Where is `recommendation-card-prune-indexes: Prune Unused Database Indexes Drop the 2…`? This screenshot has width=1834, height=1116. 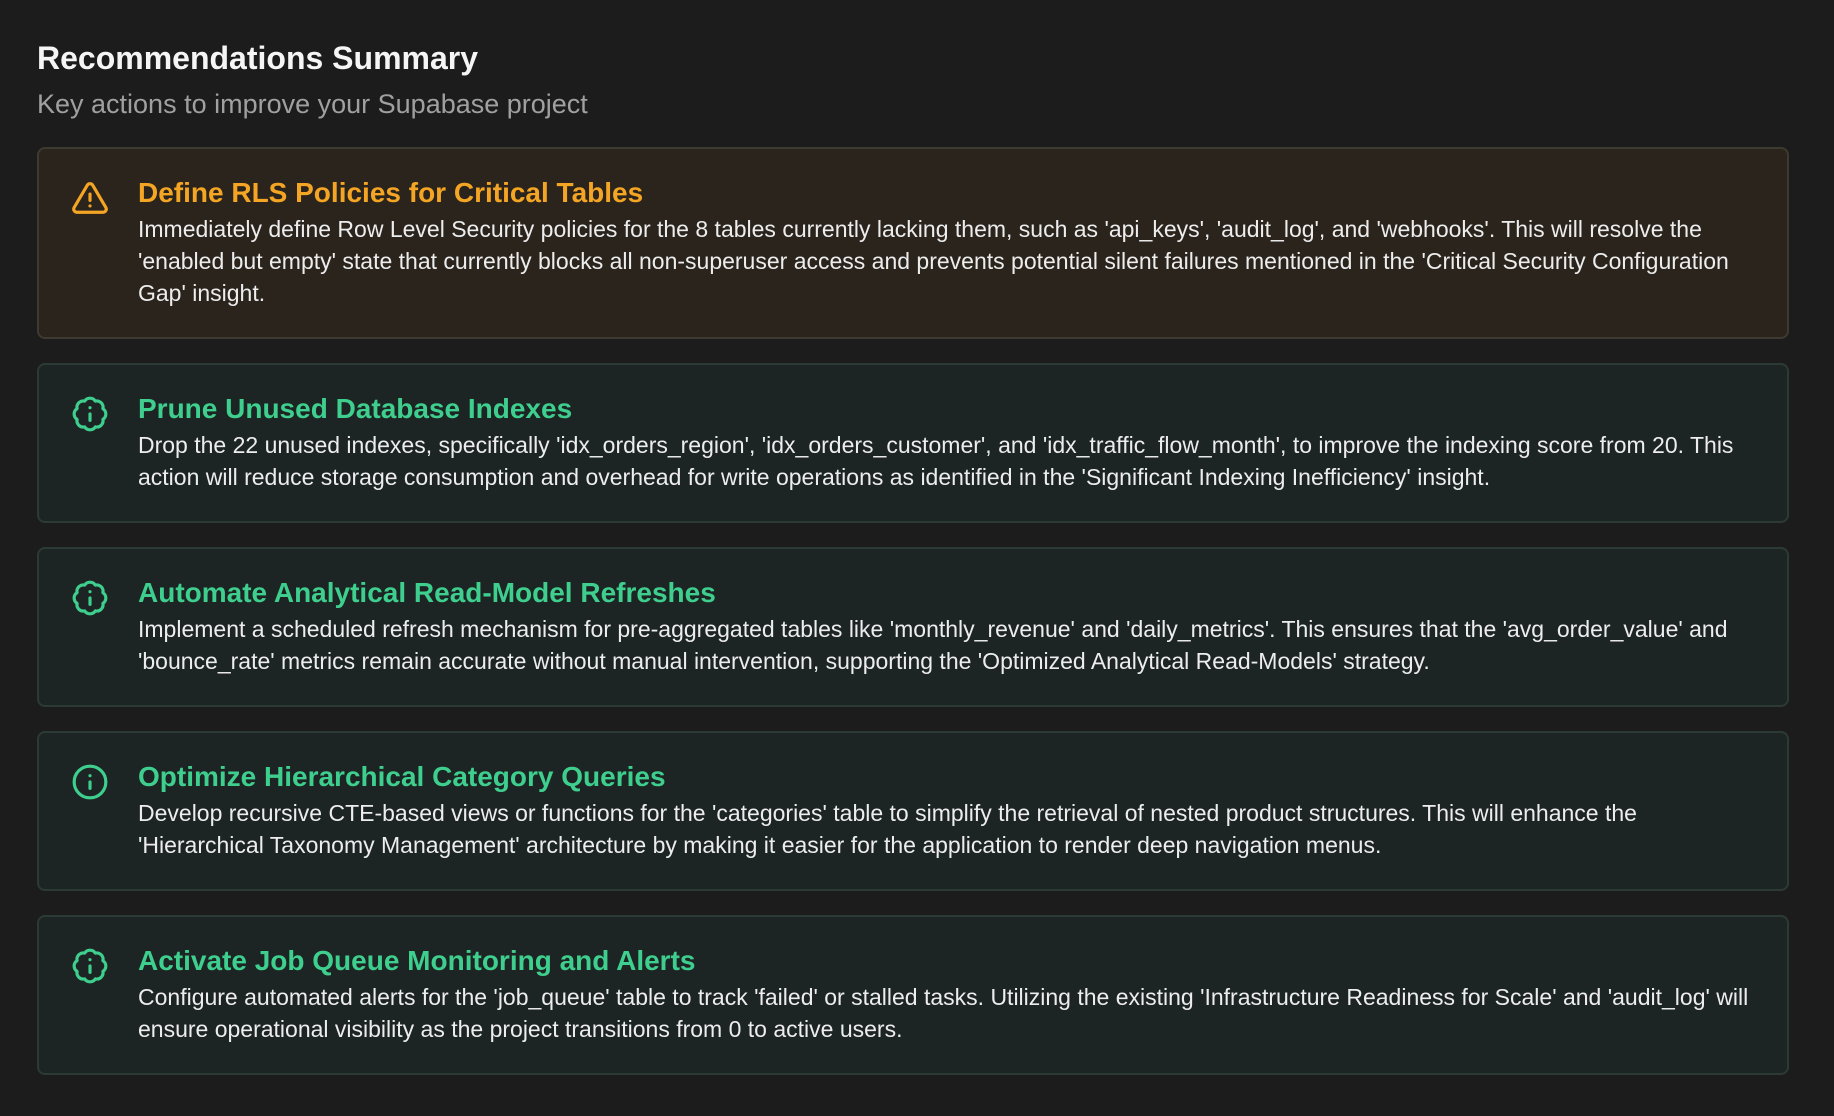
recommendation-card-prune-indexes: Prune Unused Database Indexes Drop the 2… is located at coordinates (913, 443).